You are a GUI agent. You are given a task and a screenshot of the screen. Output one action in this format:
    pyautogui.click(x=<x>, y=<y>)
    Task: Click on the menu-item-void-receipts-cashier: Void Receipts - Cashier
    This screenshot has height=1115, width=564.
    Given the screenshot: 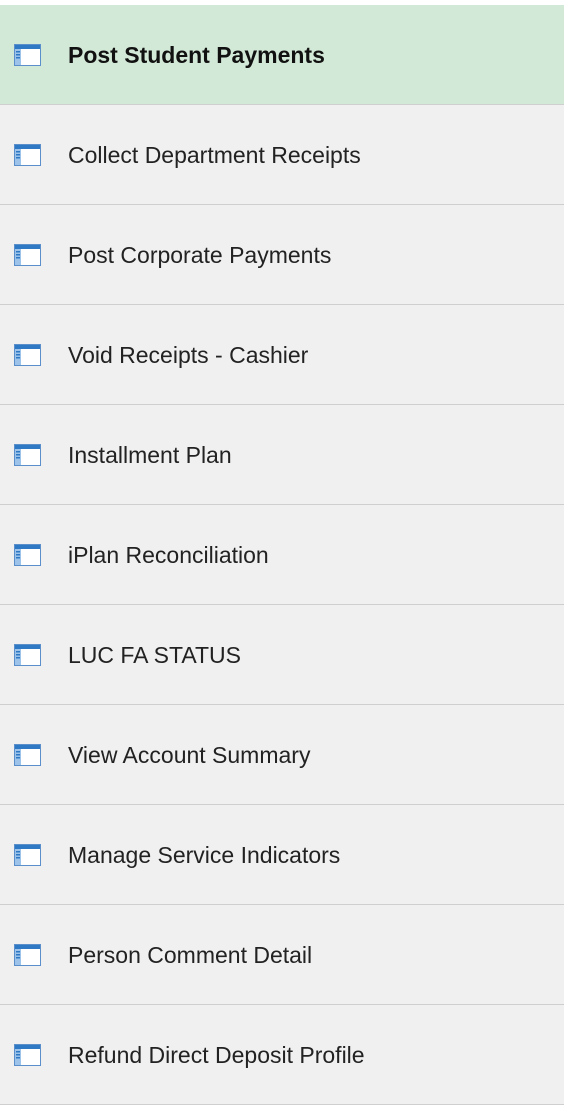 What is the action you would take?
    pyautogui.click(x=282, y=355)
    